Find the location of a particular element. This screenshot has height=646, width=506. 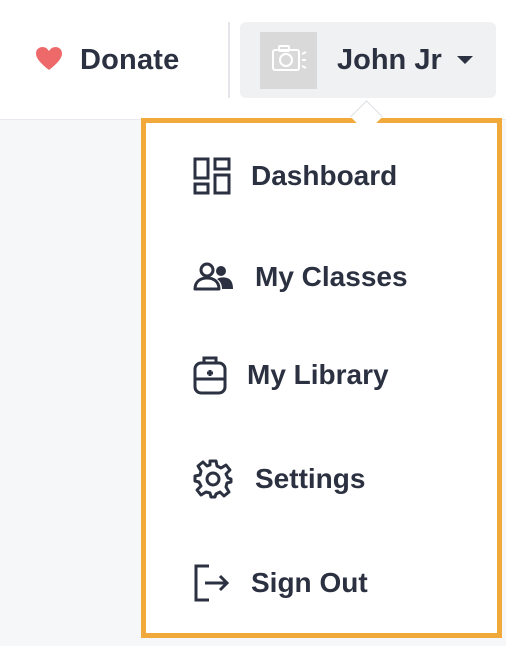

dashboard-icon is located at coordinates (212, 176).